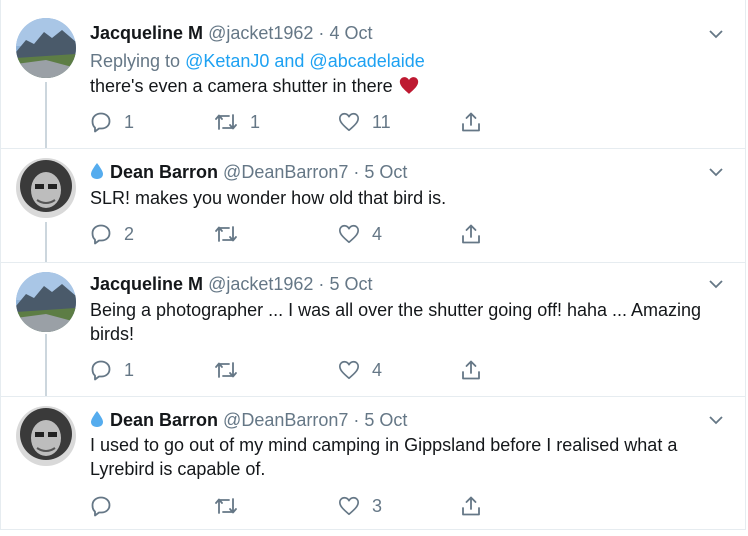  I want to click on tweet-header: Jacqueline M @jacket1962 · 5 Oct, so click(231, 284).